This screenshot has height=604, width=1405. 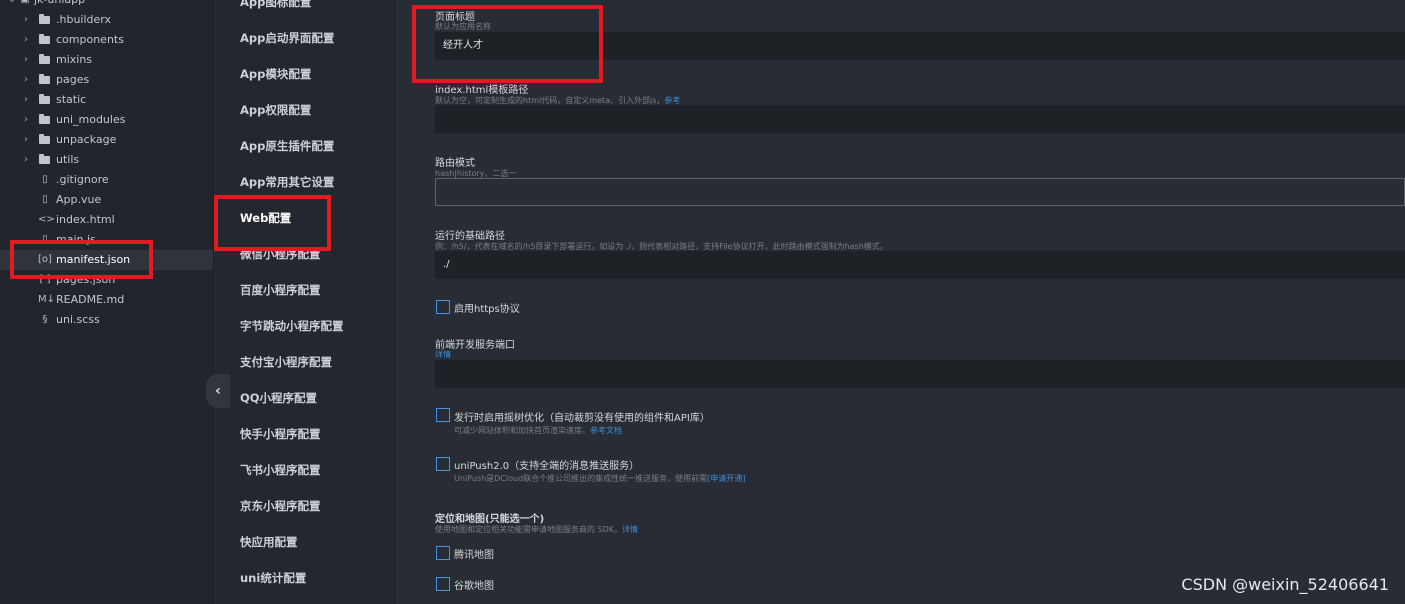 What do you see at coordinates (45, 319) in the screenshot?
I see `scss-file-icon: §` at bounding box center [45, 319].